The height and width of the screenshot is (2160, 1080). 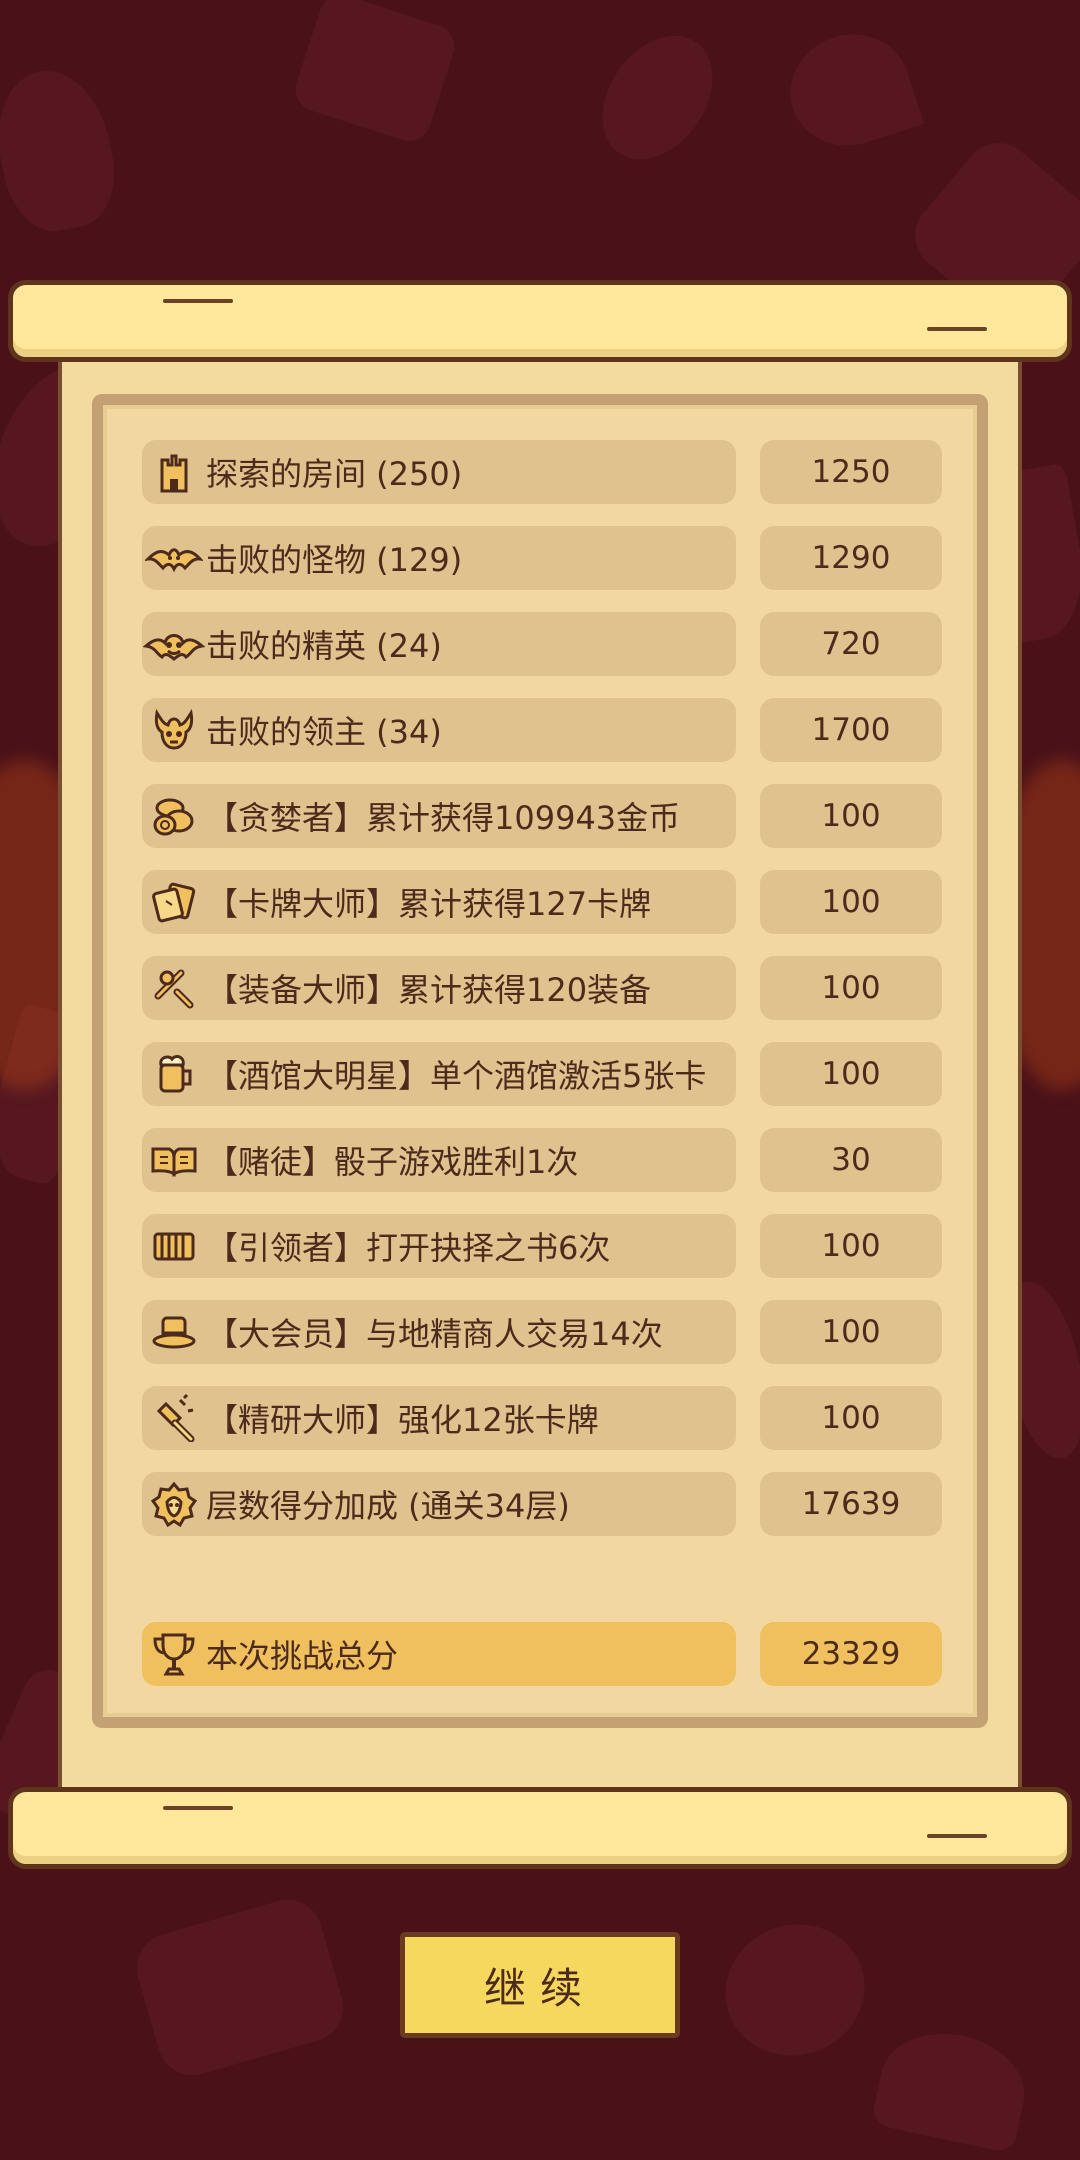 What do you see at coordinates (851, 730) in the screenshot?
I see `score-value: 1700` at bounding box center [851, 730].